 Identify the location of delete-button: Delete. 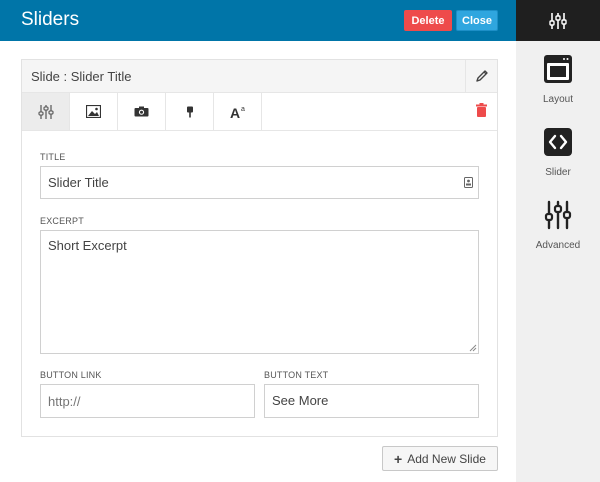
(428, 20).